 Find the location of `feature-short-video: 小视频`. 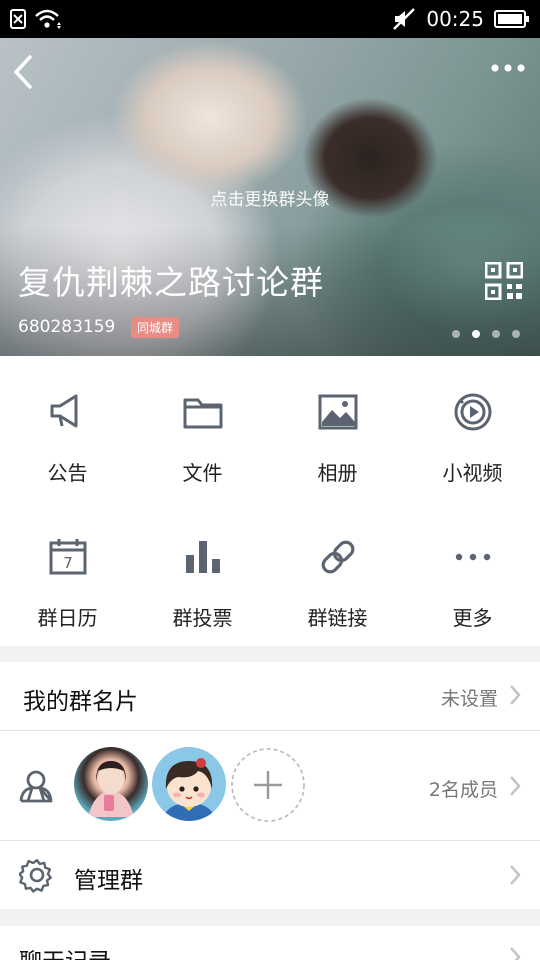

feature-short-video: 小视频 is located at coordinates (472, 428).